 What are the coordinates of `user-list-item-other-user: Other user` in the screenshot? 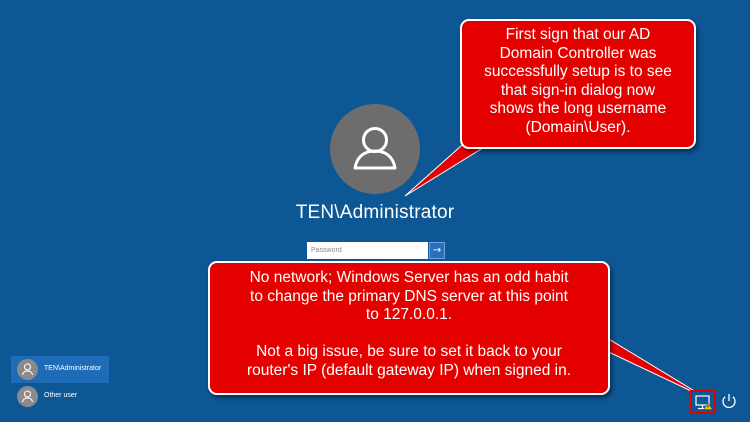 It's located at (60, 396).